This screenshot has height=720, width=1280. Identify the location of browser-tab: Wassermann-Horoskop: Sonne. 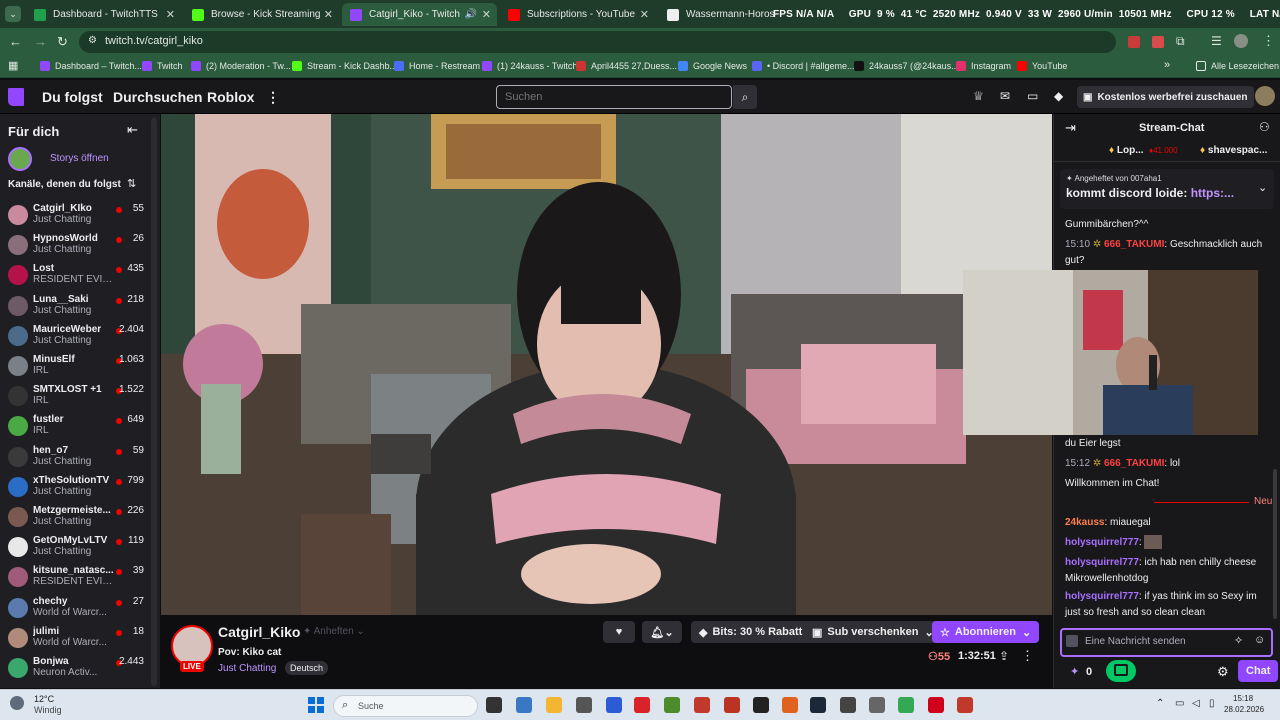
(716, 14).